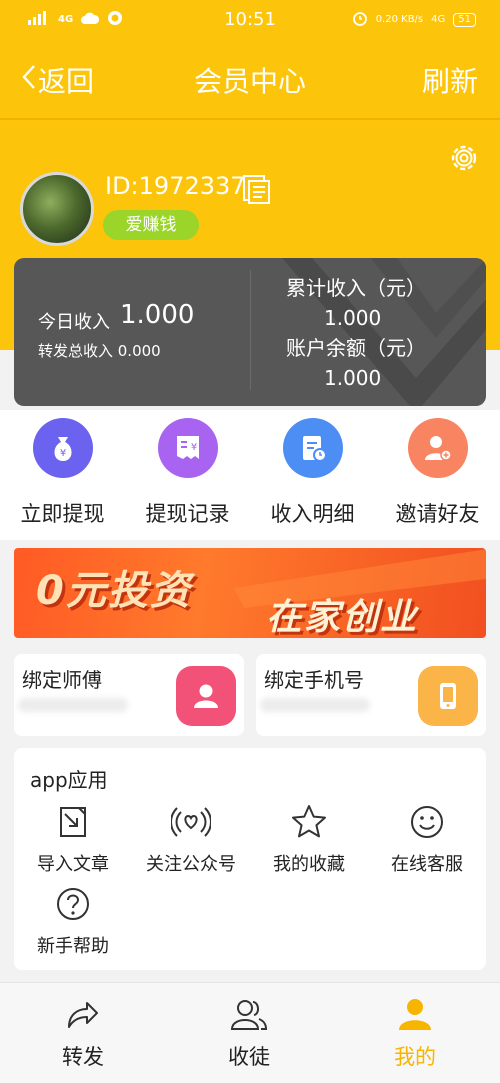 The height and width of the screenshot is (1083, 500). I want to click on today-income-label: 今日收入, so click(74, 322).